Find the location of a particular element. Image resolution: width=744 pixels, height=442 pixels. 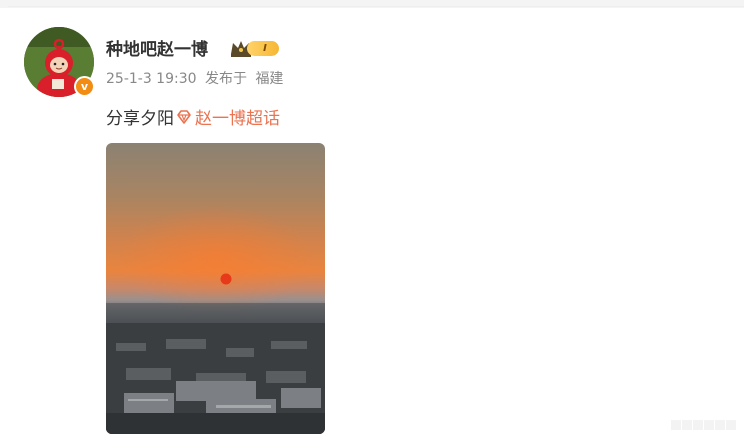

timestamp: 25-1-3 19:30 is located at coordinates (151, 79).